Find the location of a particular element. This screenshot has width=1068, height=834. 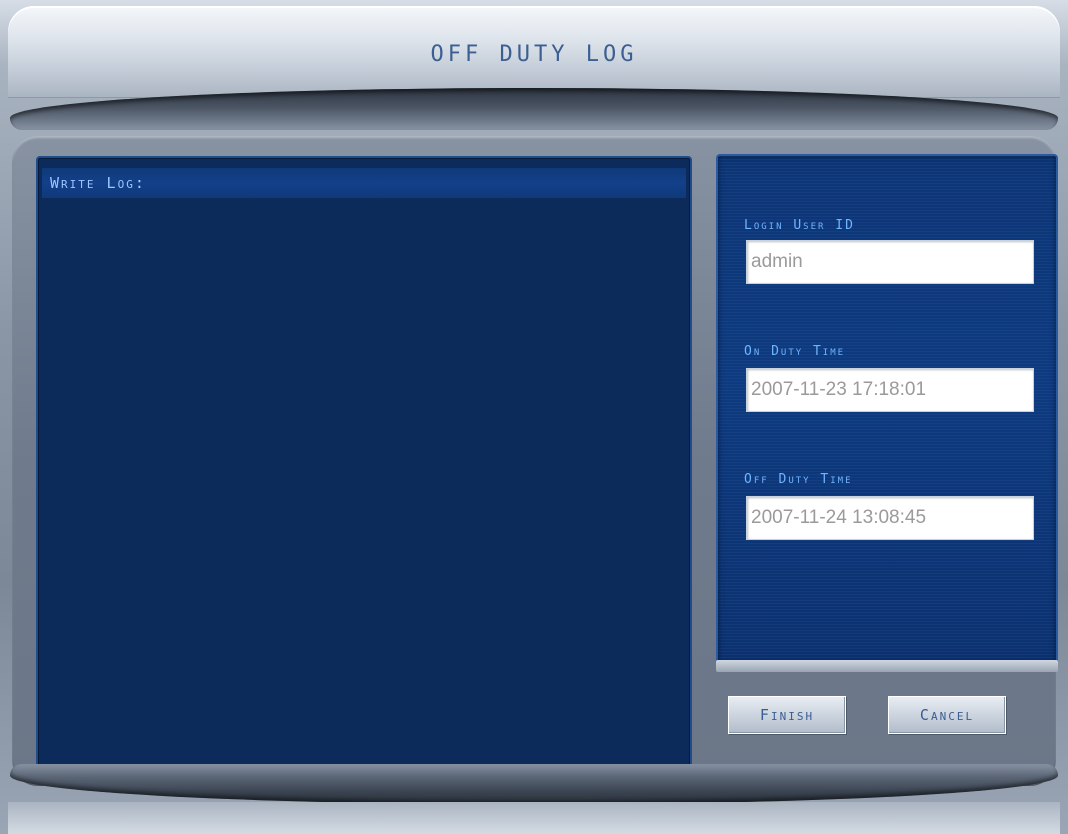

bottom-divider-band is located at coordinates (534, 784).